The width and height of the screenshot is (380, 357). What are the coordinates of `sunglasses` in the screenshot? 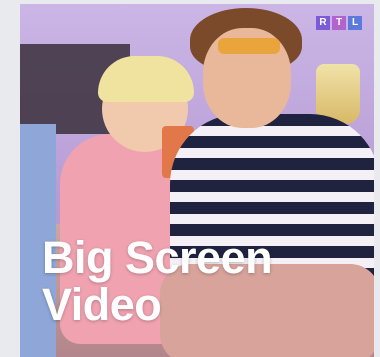 It's located at (249, 46).